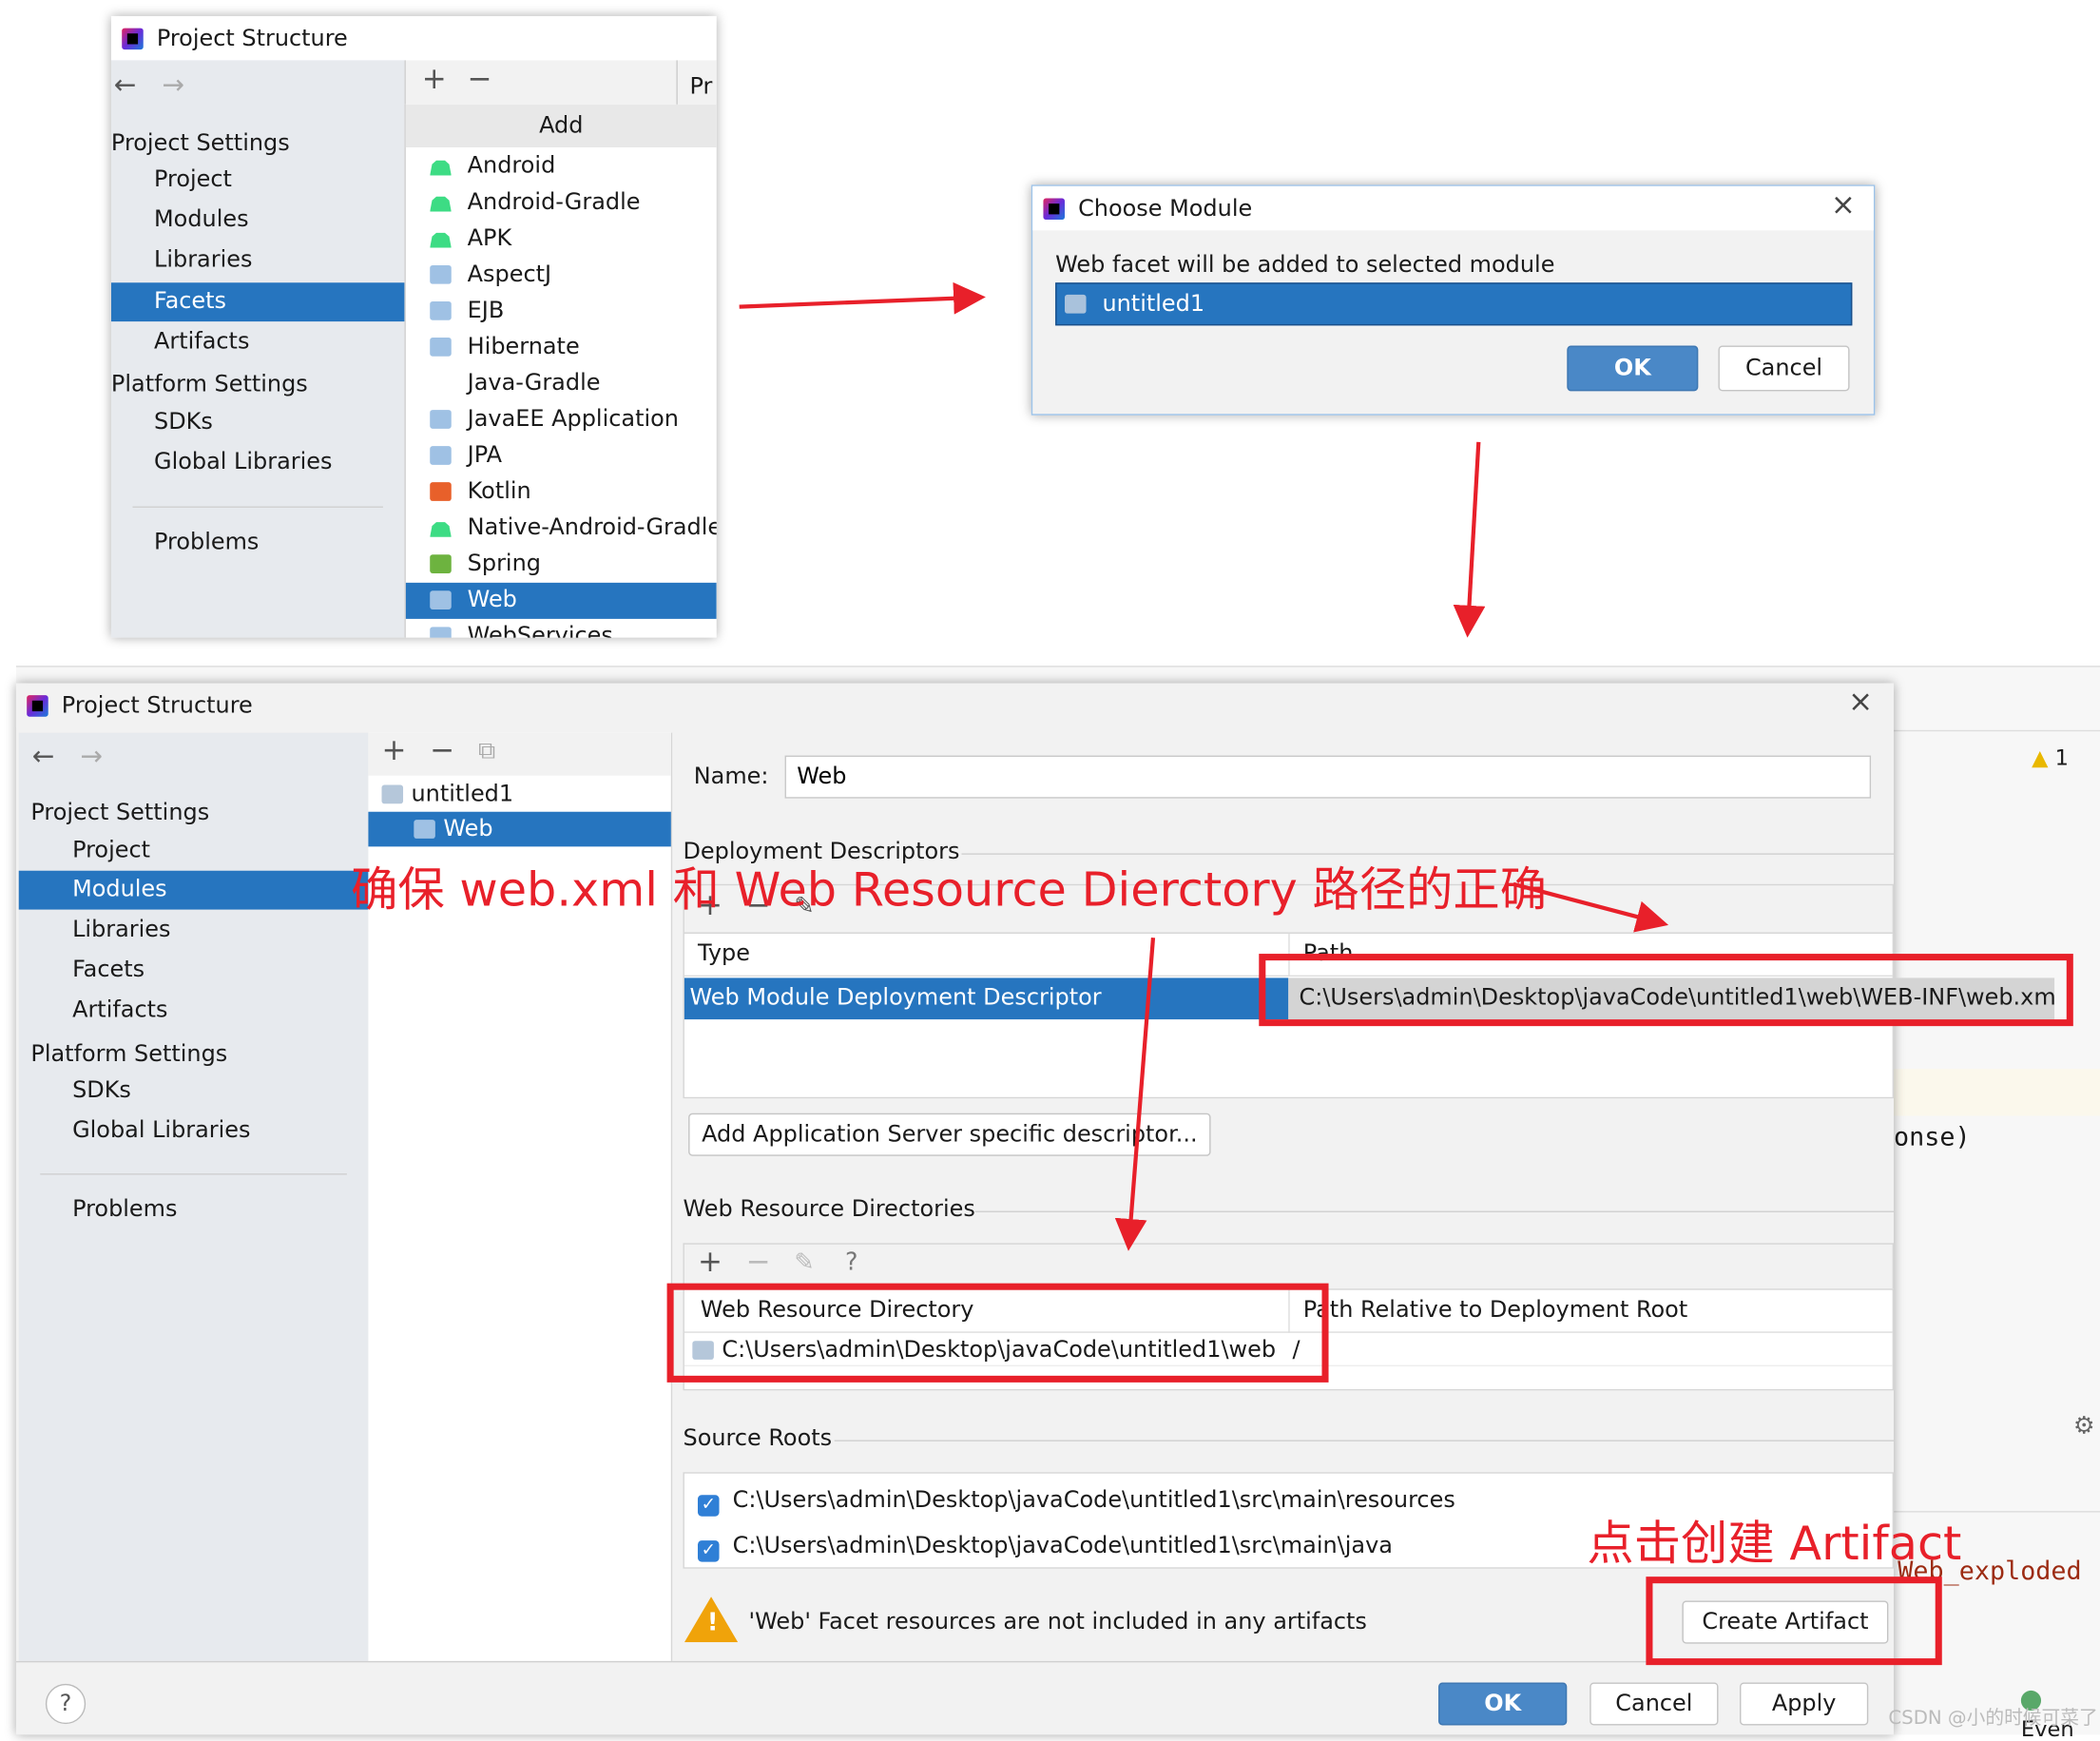 The image size is (2100, 1741). Describe the element at coordinates (1135, 1094) in the screenshot. I see `arrow-to-resource-dir` at that location.